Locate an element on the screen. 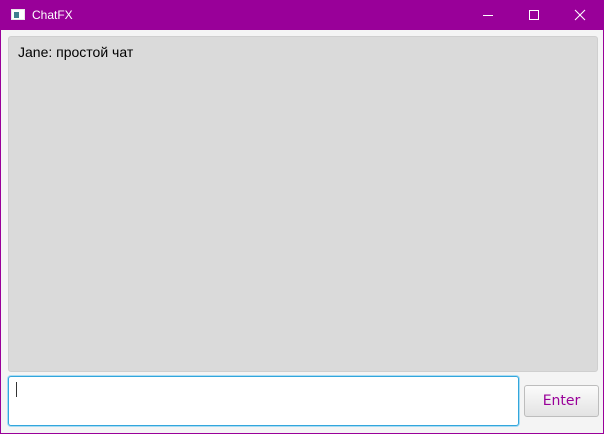 The image size is (604, 434). enter-button: Enter is located at coordinates (561, 401).